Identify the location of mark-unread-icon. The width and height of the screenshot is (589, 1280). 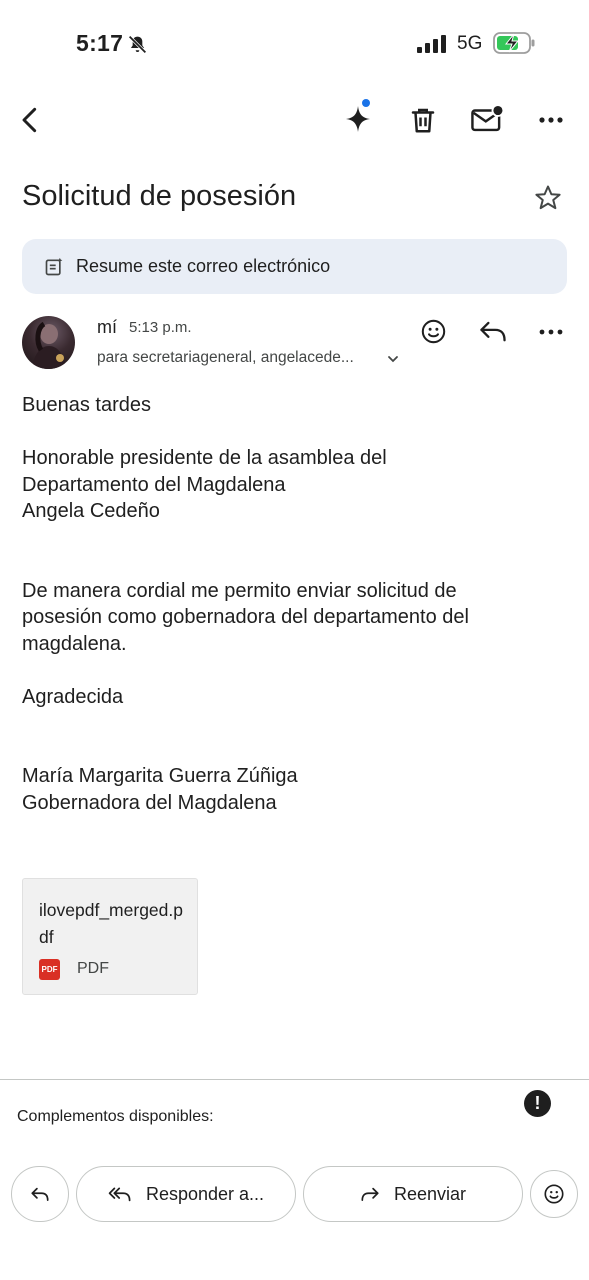
(487, 119).